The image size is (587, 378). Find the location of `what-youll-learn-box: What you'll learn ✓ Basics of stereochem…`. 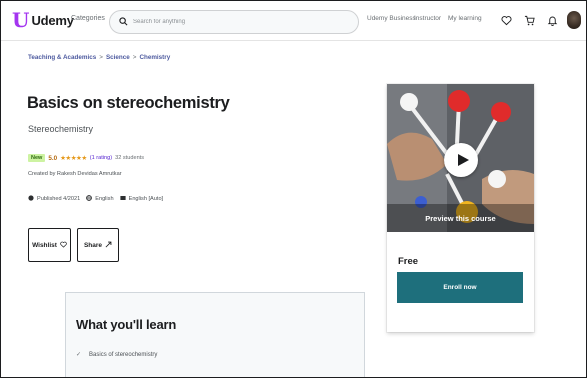

what-youll-learn-box: What you'll learn ✓ Basics of stereochem… is located at coordinates (215, 334).